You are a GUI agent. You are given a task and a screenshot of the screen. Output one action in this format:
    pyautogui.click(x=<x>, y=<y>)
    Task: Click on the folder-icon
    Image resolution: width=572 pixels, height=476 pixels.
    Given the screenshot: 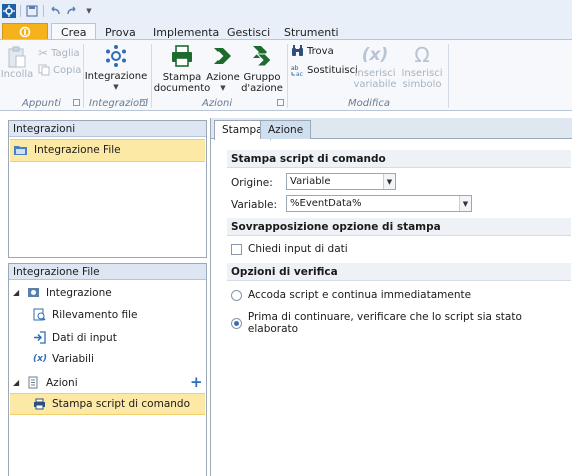 What is the action you would take?
    pyautogui.click(x=20, y=150)
    